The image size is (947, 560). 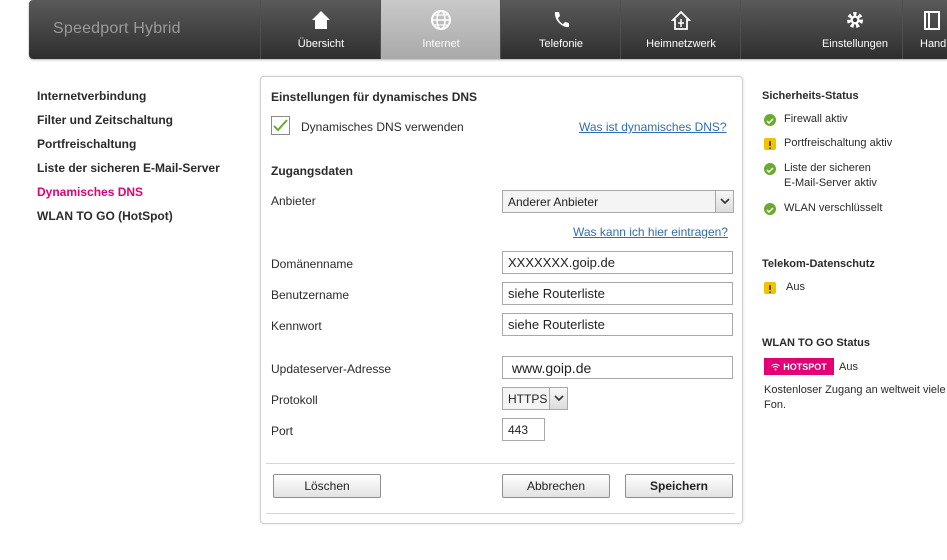 I want to click on use-ddns-checkbox, so click(x=280, y=125).